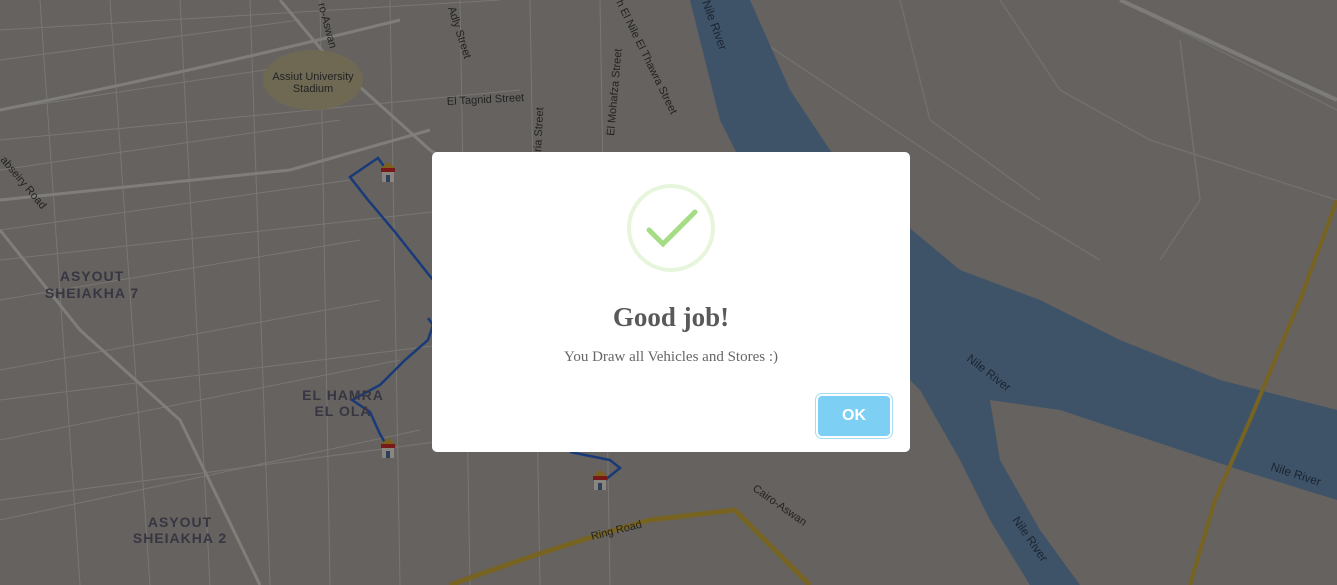  Describe the element at coordinates (670, 357) in the screenshot. I see `dialog-message: You Draw all Vehicles and Stores :)` at that location.